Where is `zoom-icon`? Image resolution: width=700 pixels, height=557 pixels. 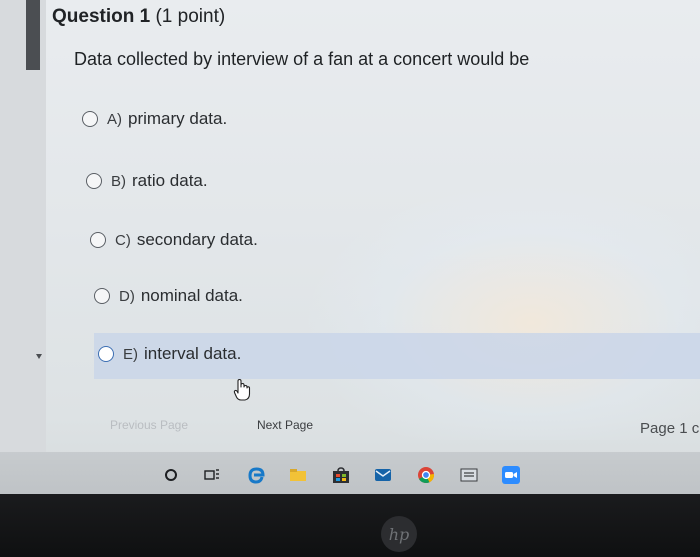
zoom-icon is located at coordinates (511, 475).